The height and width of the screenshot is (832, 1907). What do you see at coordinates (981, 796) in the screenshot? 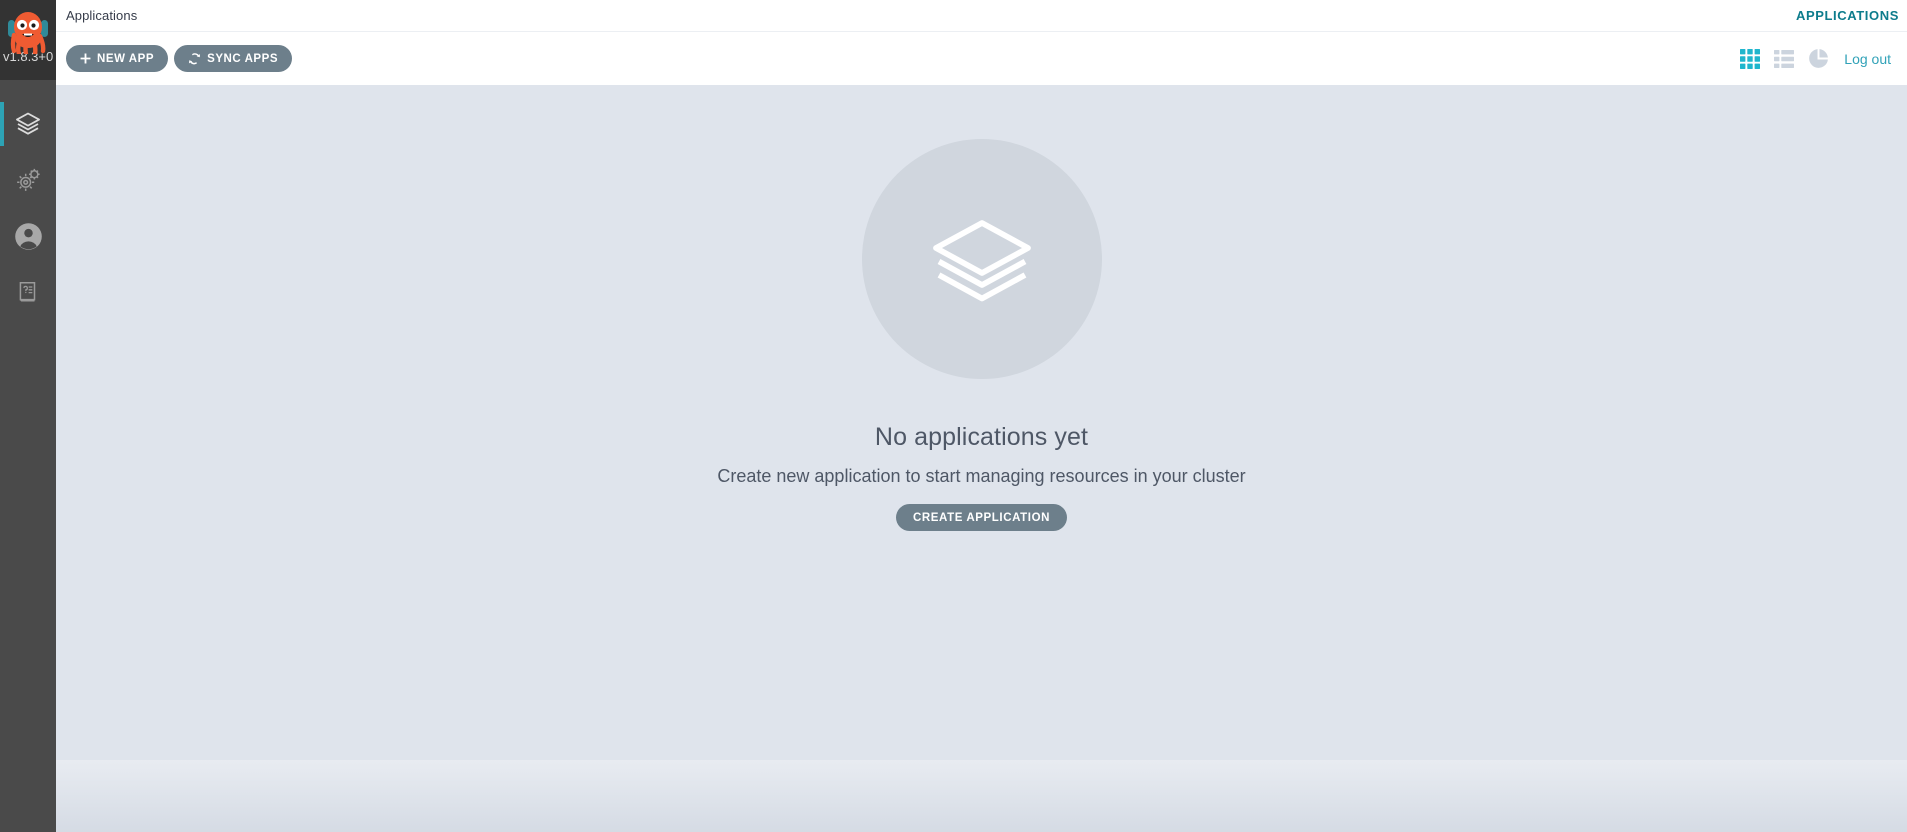
I see `bottom-shadow` at bounding box center [981, 796].